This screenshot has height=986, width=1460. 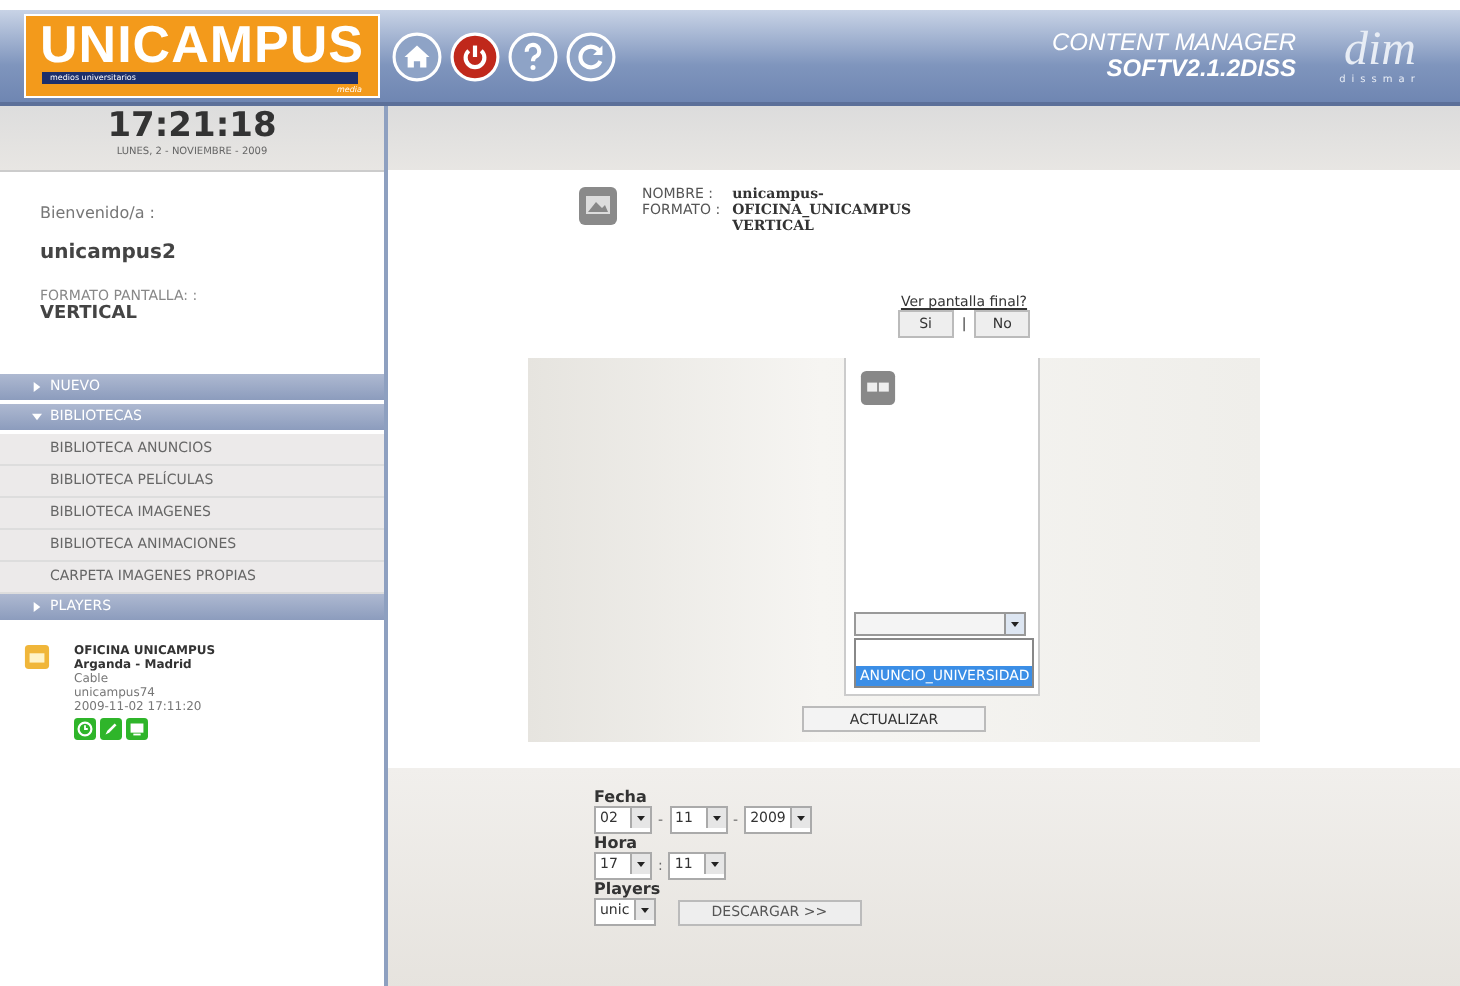 I want to click on power-icon, so click(x=475, y=56).